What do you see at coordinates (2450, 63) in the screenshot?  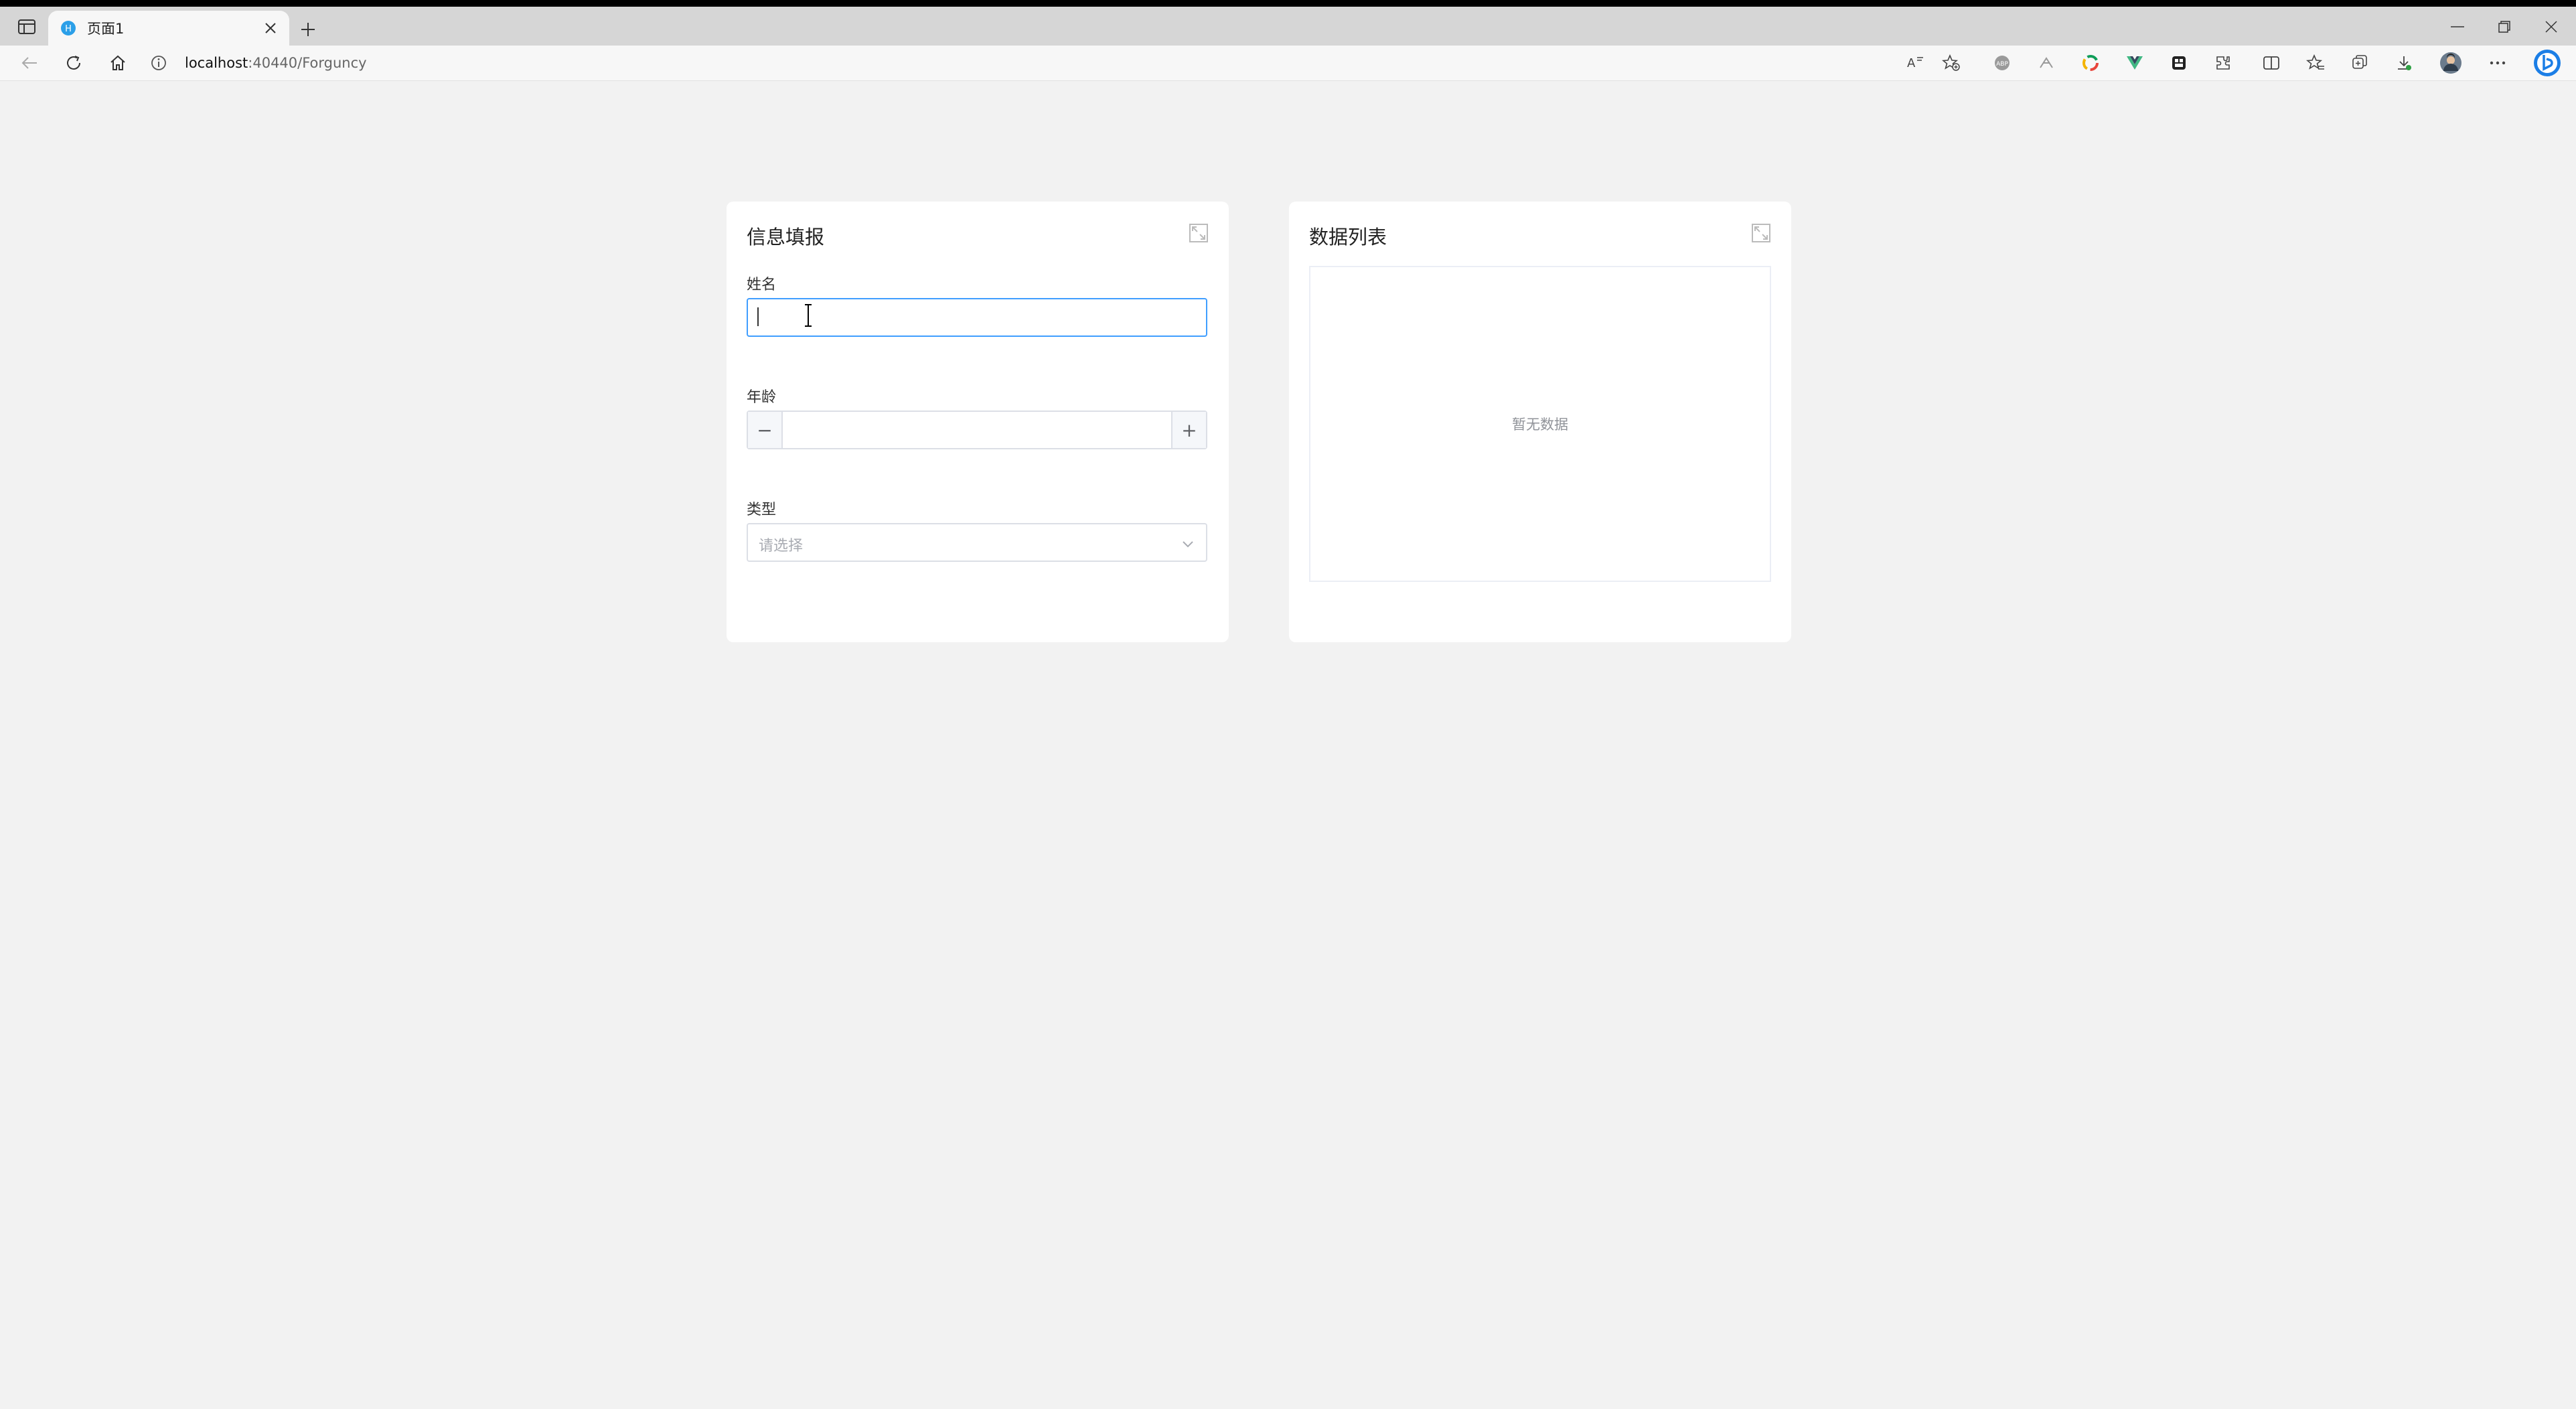 I see `avatar` at bounding box center [2450, 63].